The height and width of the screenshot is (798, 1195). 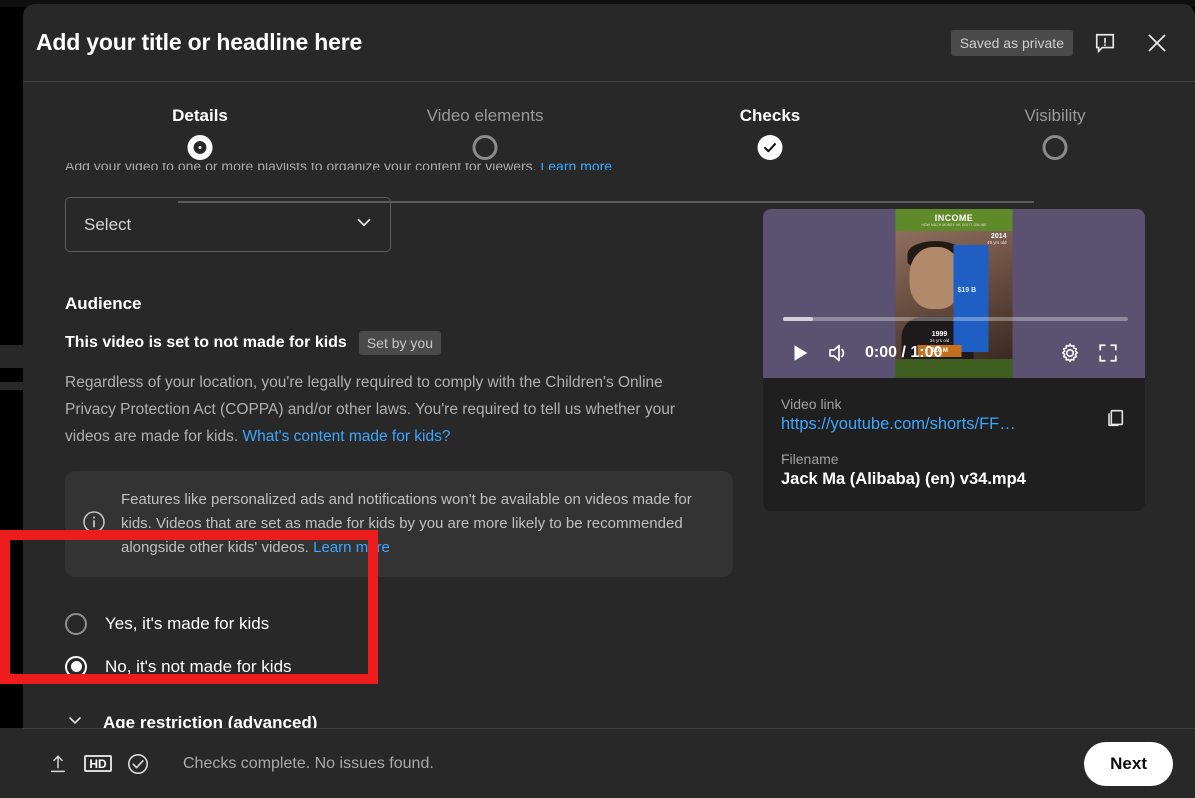 What do you see at coordinates (138, 764) in the screenshot?
I see `check-circle-icon` at bounding box center [138, 764].